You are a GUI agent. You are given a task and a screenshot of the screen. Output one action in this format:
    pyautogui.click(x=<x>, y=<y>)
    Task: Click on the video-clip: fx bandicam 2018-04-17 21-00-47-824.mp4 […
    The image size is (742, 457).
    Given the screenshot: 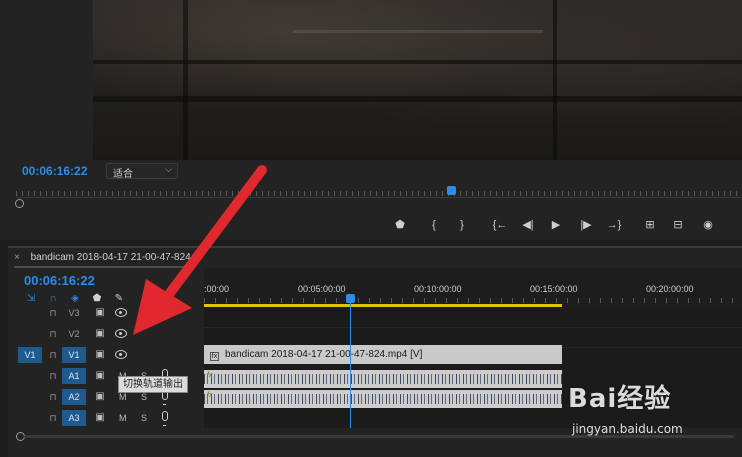 What is the action you would take?
    pyautogui.click(x=383, y=354)
    